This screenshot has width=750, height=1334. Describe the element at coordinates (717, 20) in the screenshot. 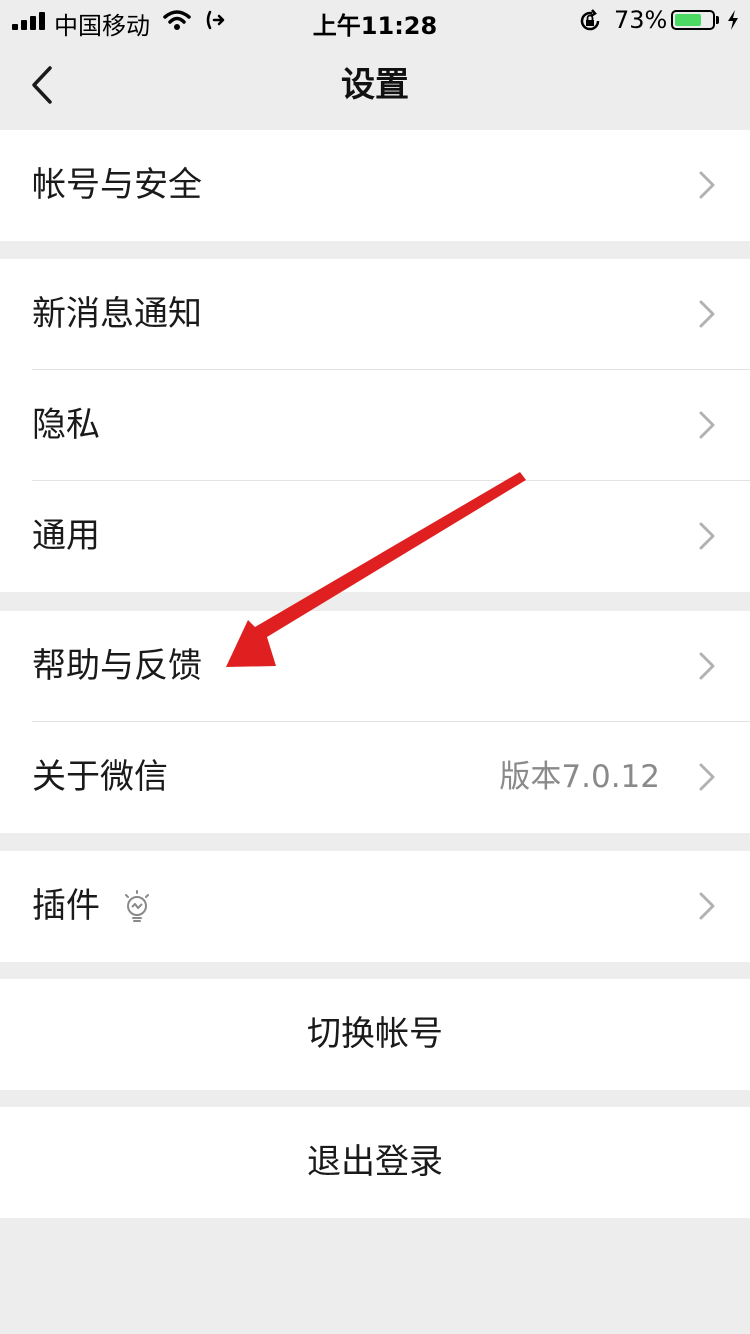

I see `battery-cap` at that location.